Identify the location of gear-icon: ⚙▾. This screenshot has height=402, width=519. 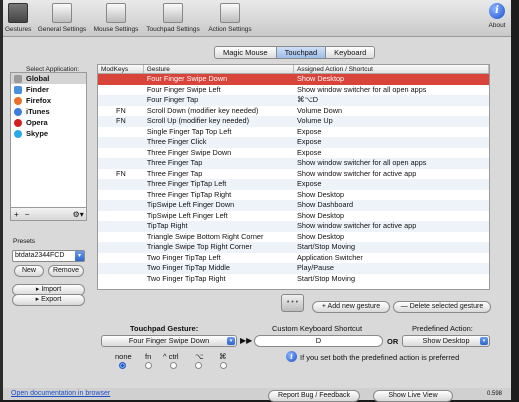
(78, 214).